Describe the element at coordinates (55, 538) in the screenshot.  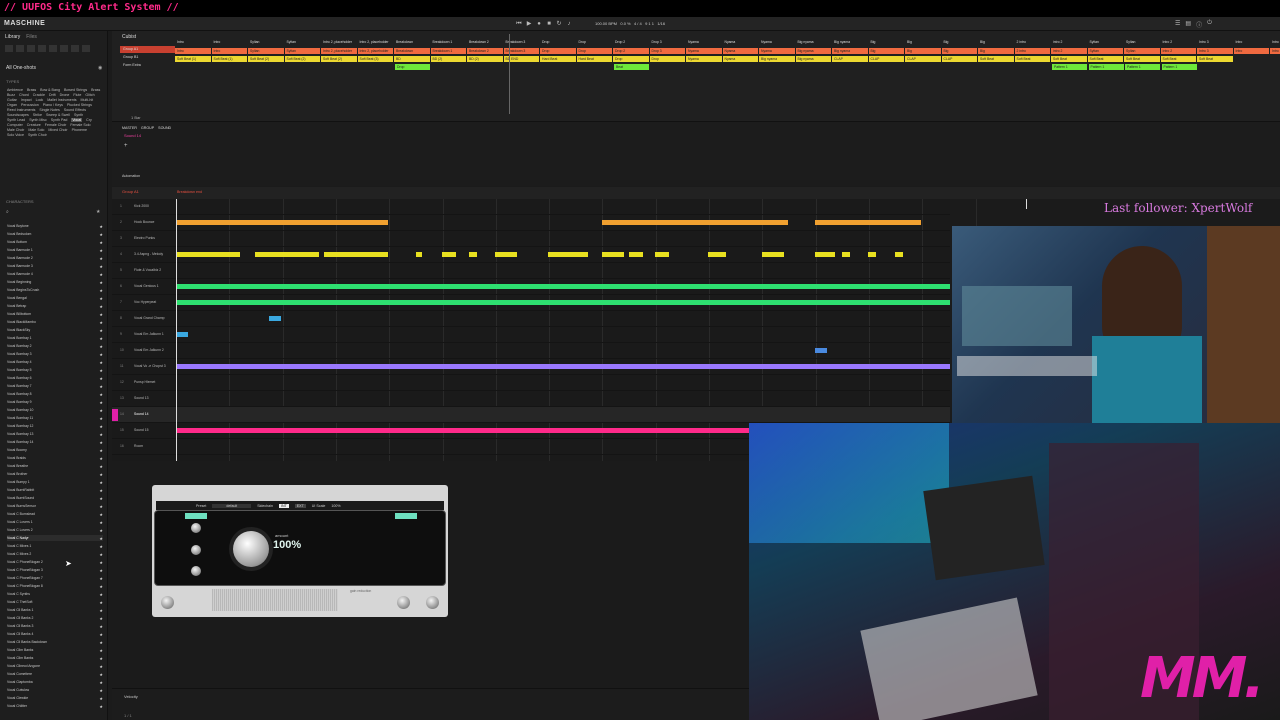
I see `list-item: Vocal C Nadyr ★` at that location.